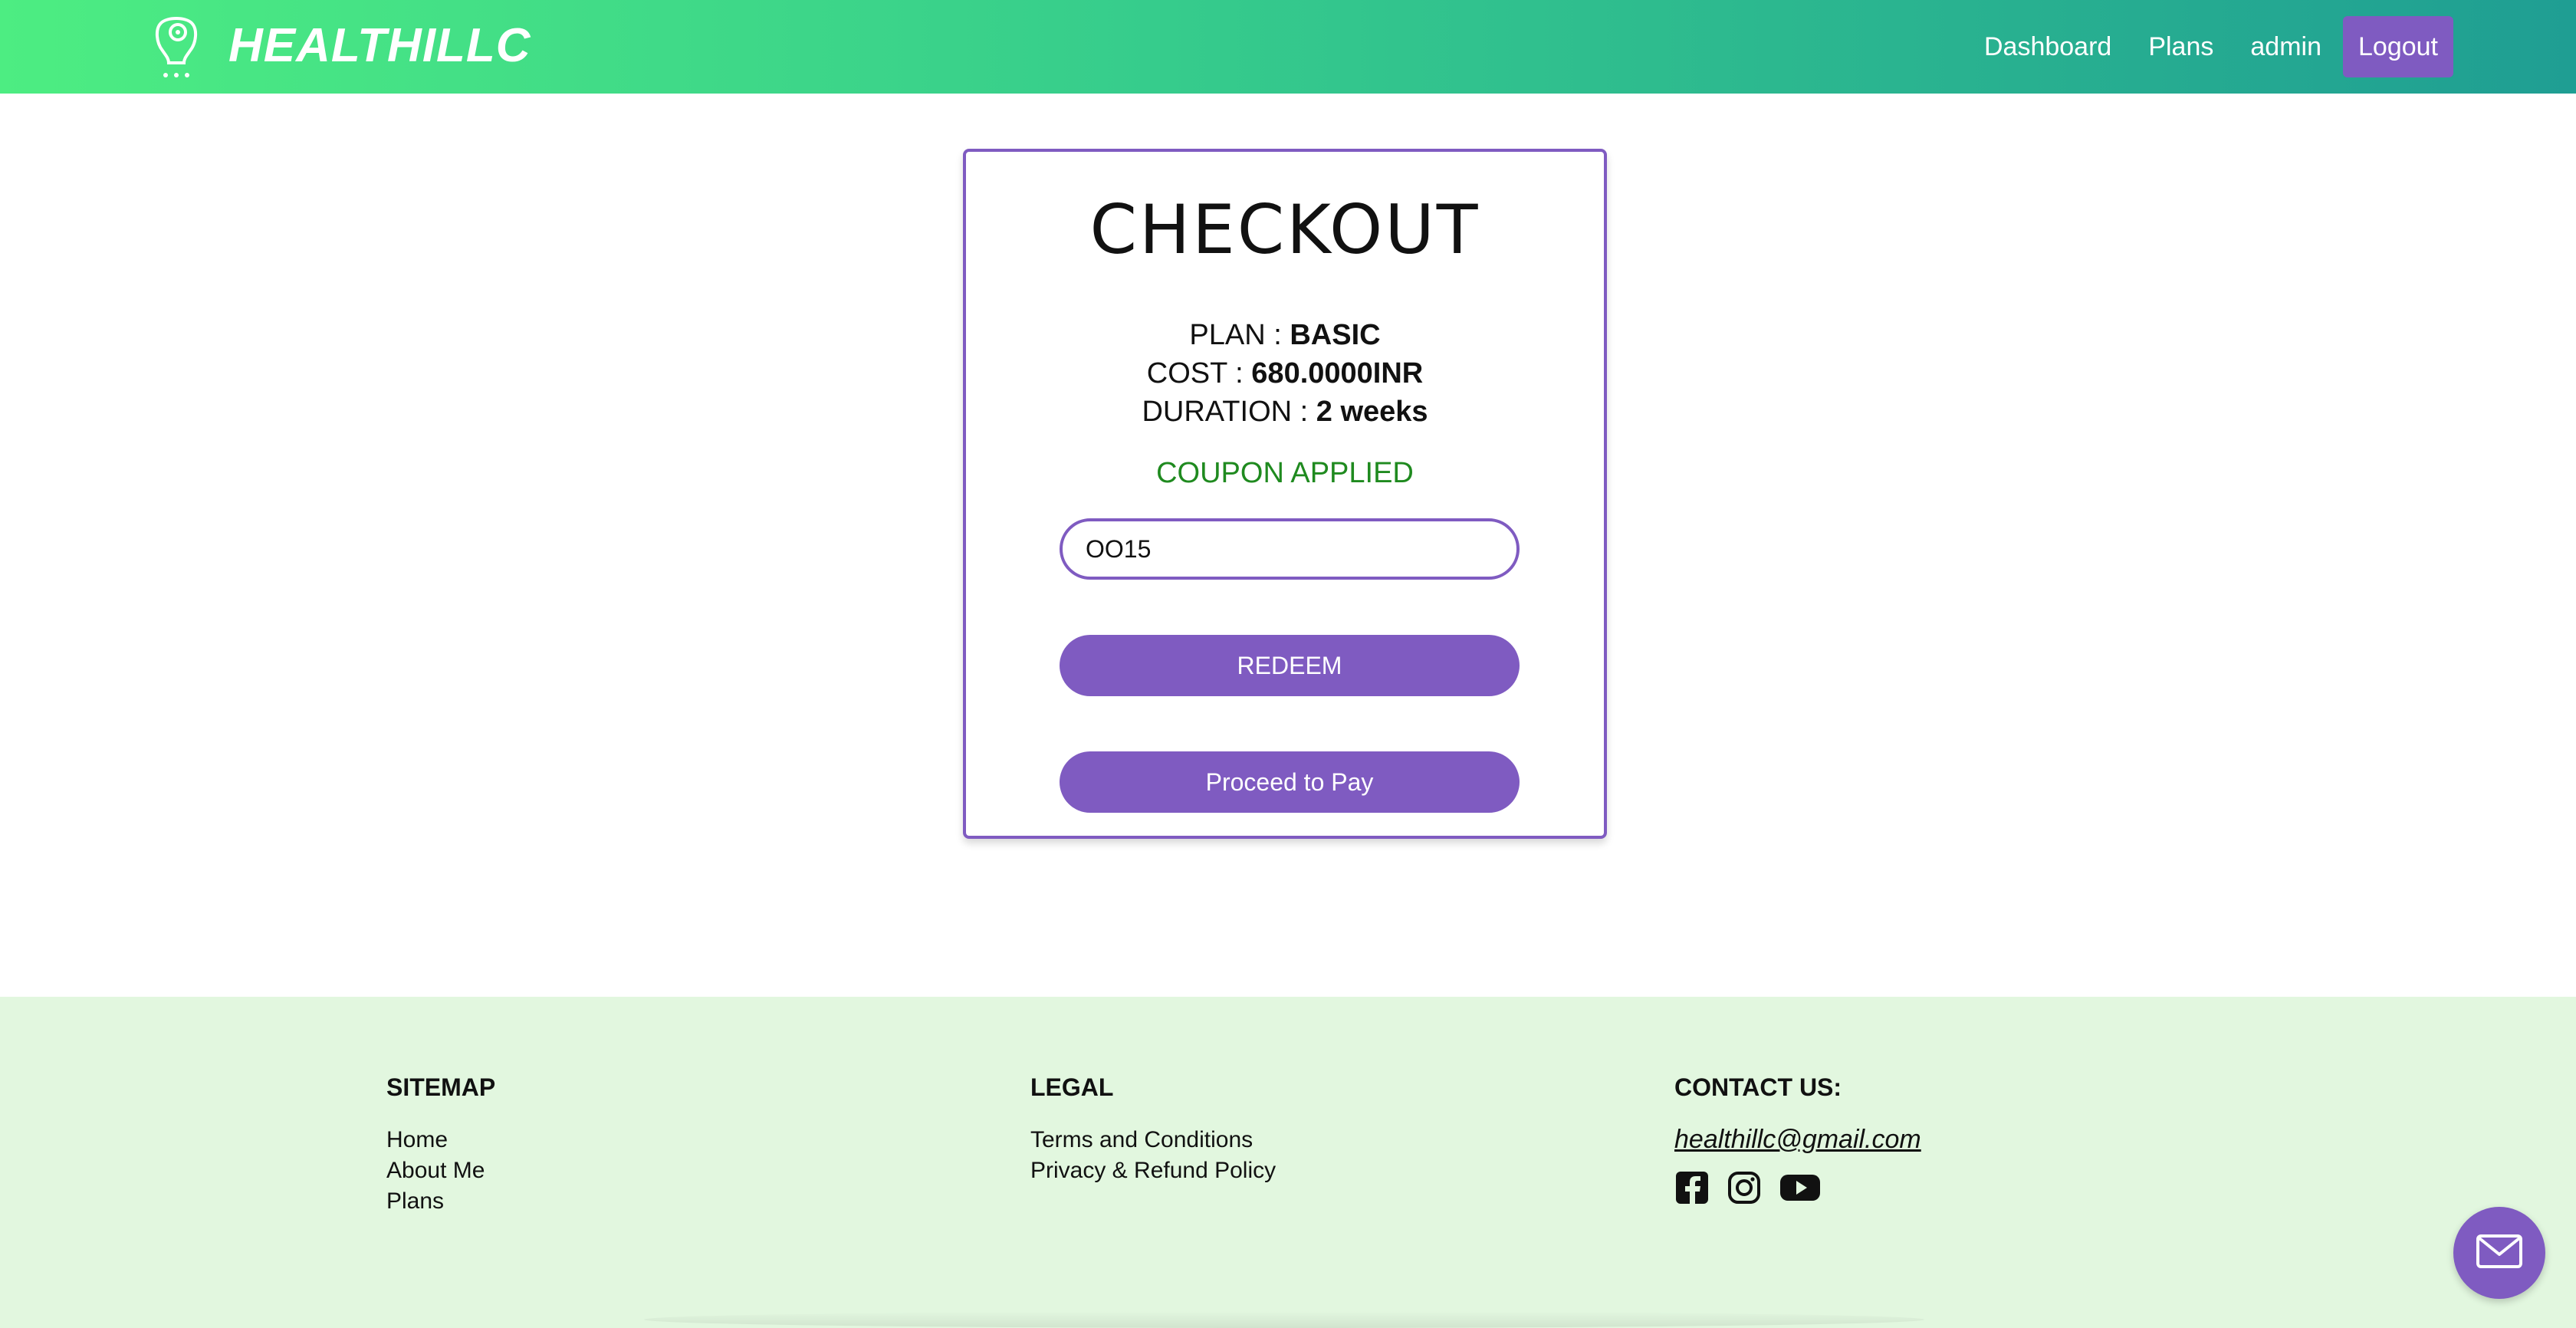 This screenshot has width=2576, height=1328. I want to click on nav-dashboard: Dashboard, so click(2048, 47).